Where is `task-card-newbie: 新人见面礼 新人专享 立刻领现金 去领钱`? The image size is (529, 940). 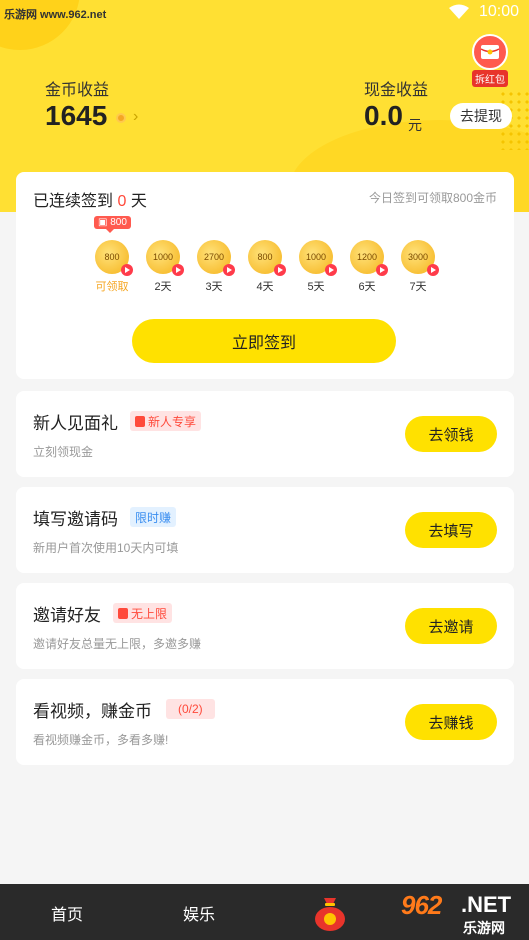
task-card-newbie: 新人见面礼 新人专享 立刻领现金 去领钱 is located at coordinates (265, 434).